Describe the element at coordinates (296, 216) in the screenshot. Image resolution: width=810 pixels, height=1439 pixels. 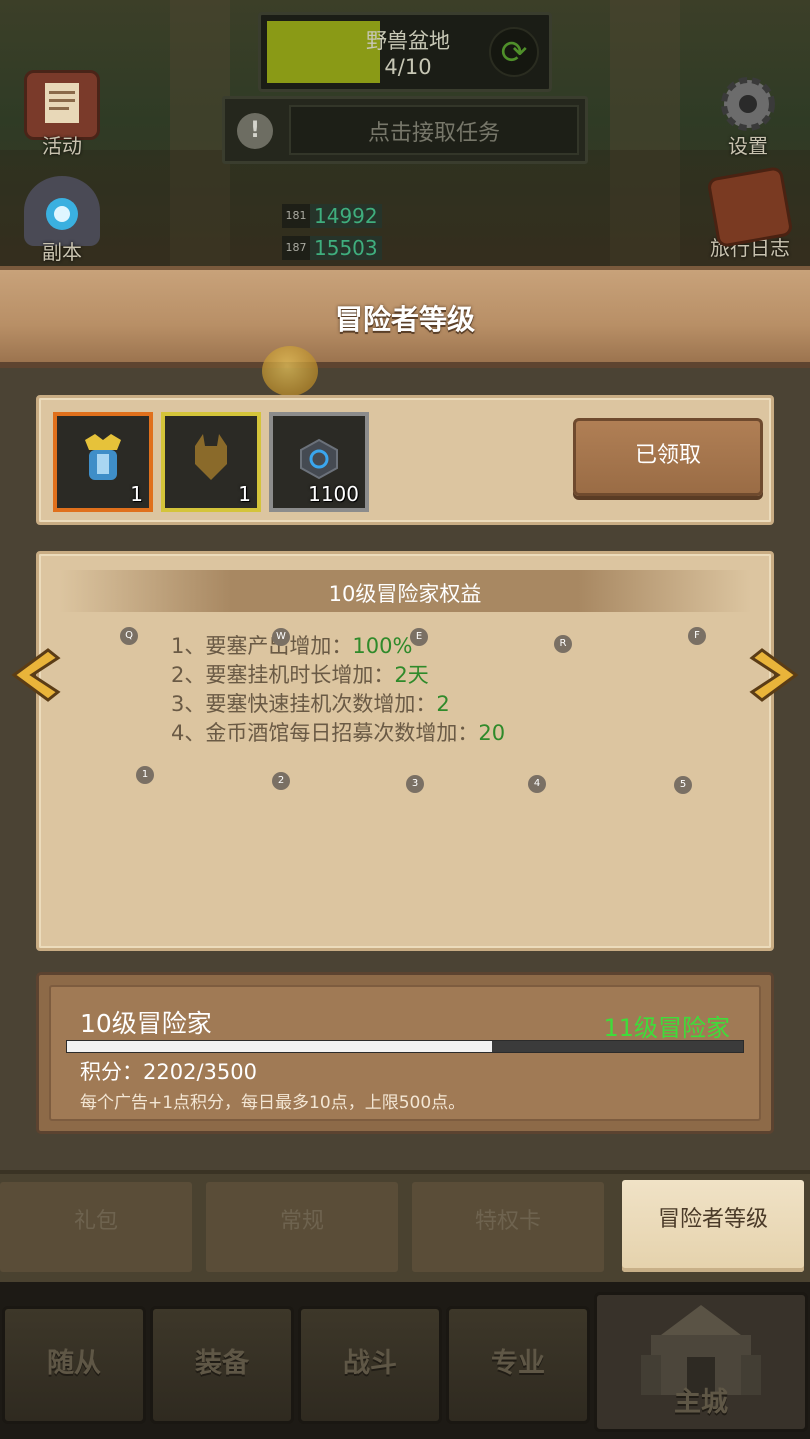
I see `stat-level: 181` at that location.